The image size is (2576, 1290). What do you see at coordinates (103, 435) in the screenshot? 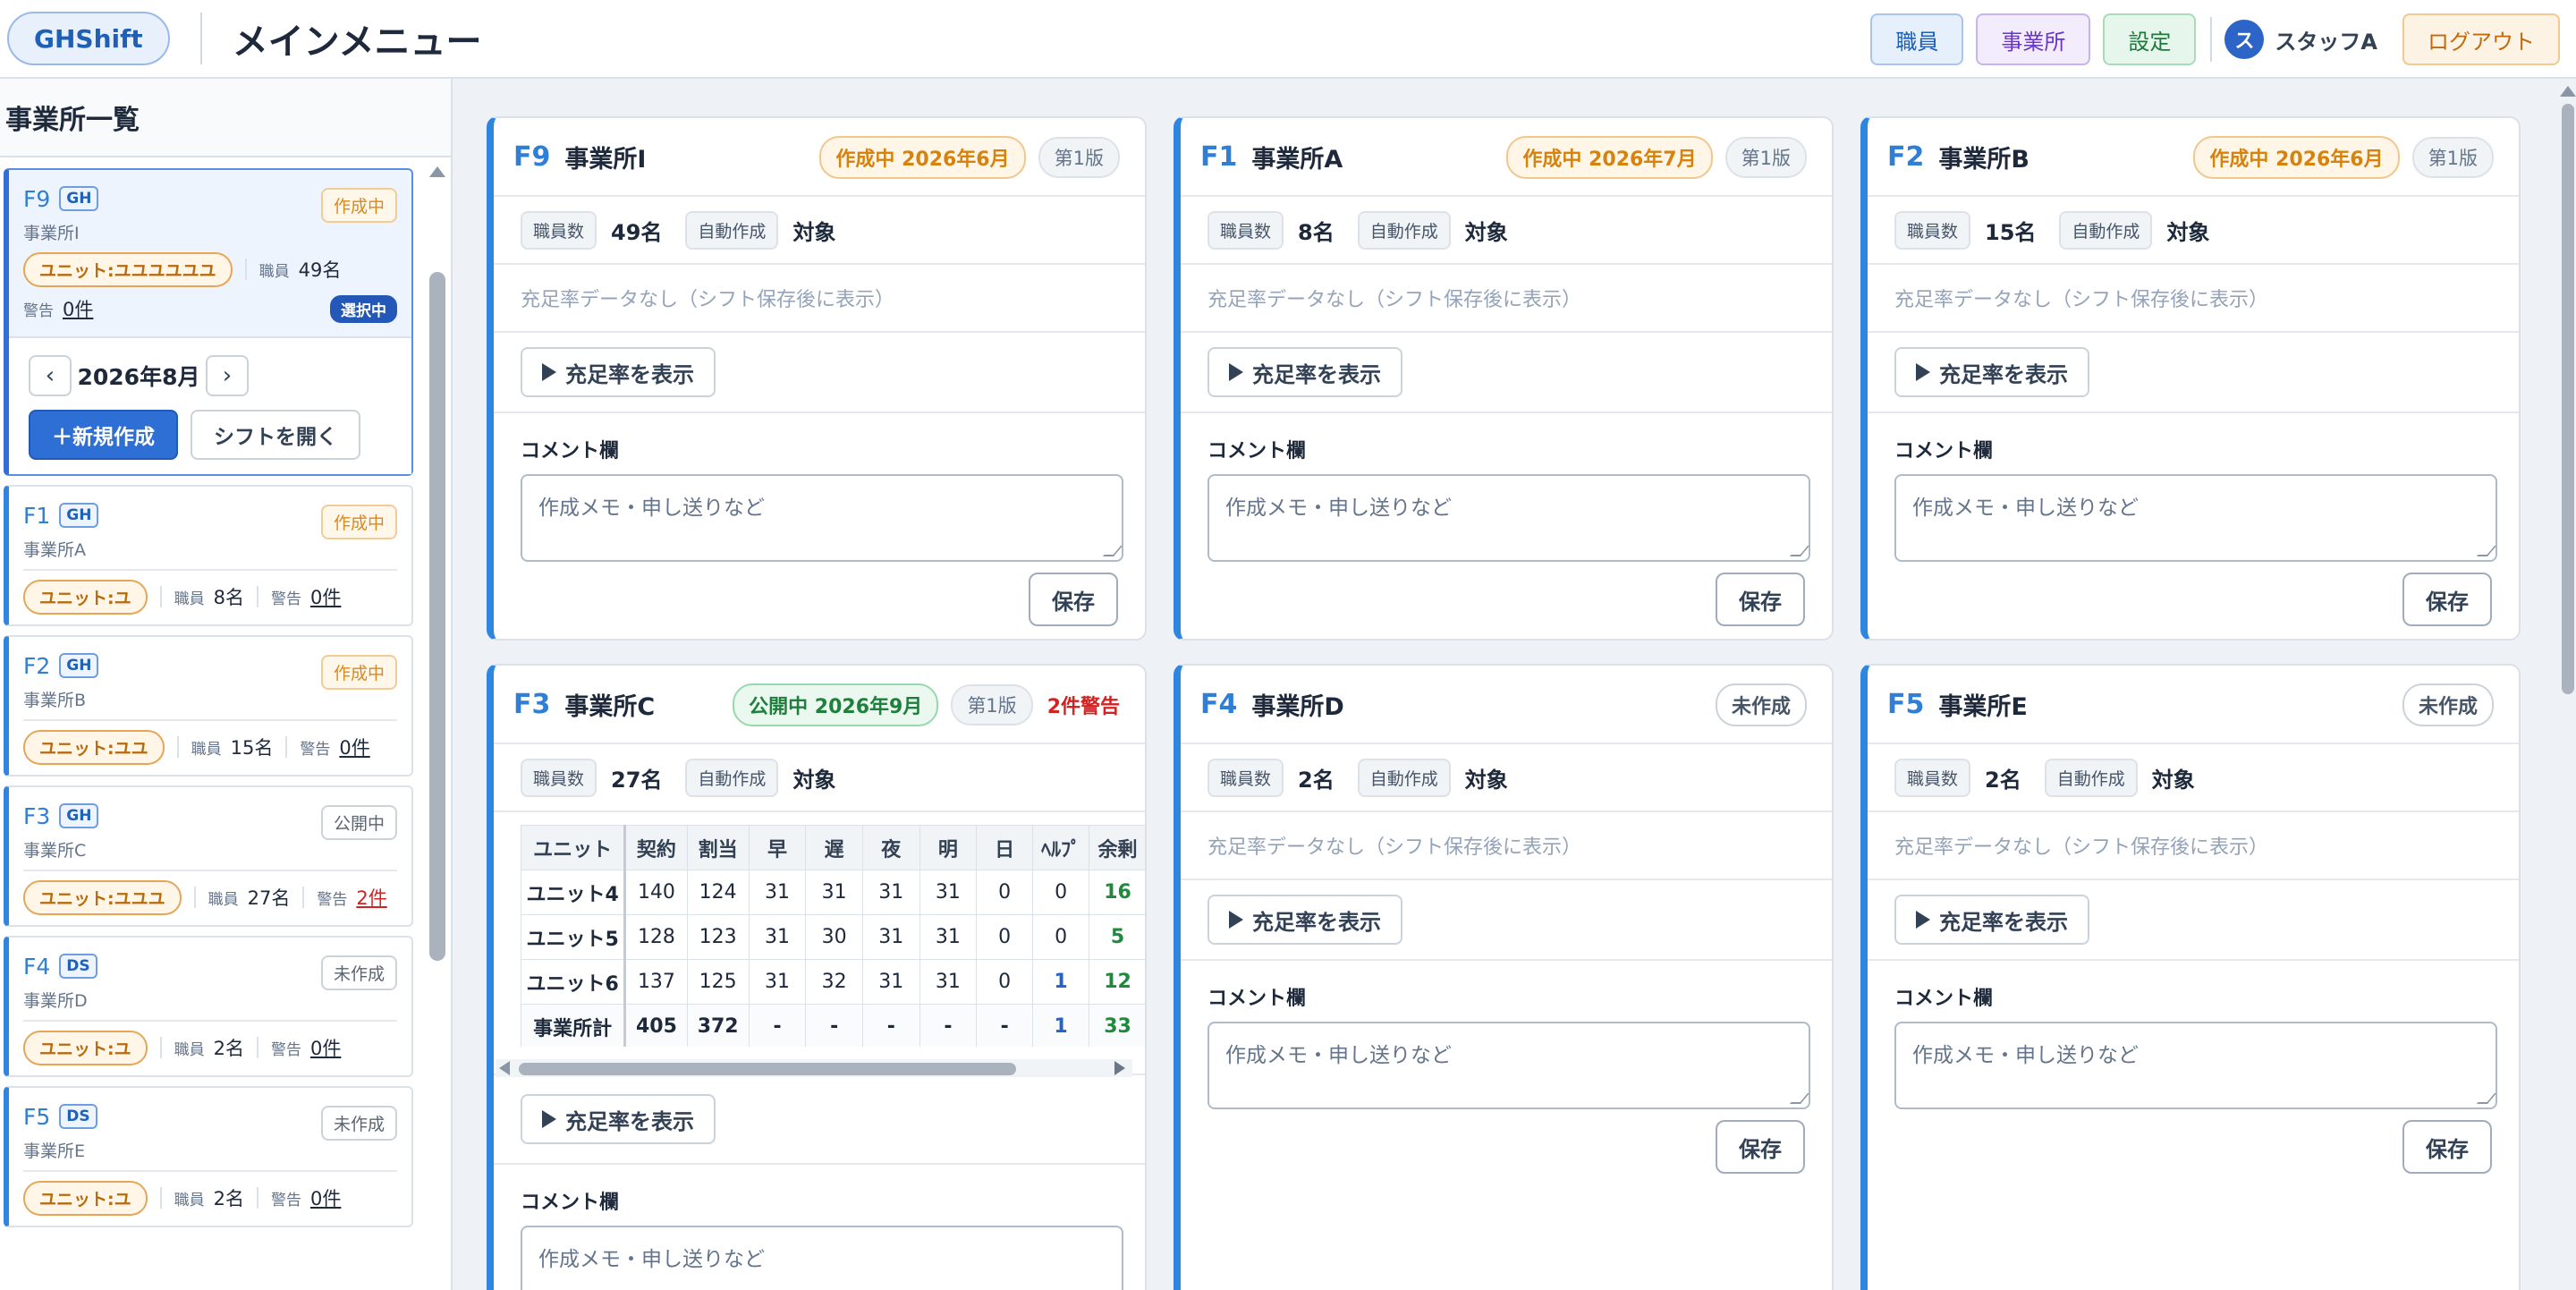
I see `new-shift-button: ＋新規作成` at bounding box center [103, 435].